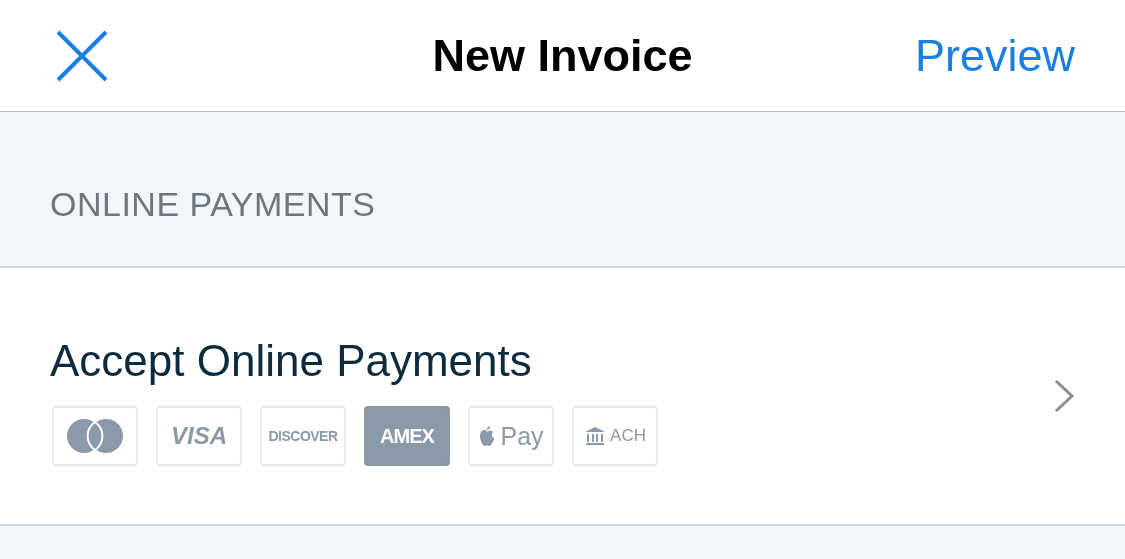 Image resolution: width=1125 pixels, height=559 pixels. What do you see at coordinates (562, 55) in the screenshot?
I see `screen-title: New Invoice` at bounding box center [562, 55].